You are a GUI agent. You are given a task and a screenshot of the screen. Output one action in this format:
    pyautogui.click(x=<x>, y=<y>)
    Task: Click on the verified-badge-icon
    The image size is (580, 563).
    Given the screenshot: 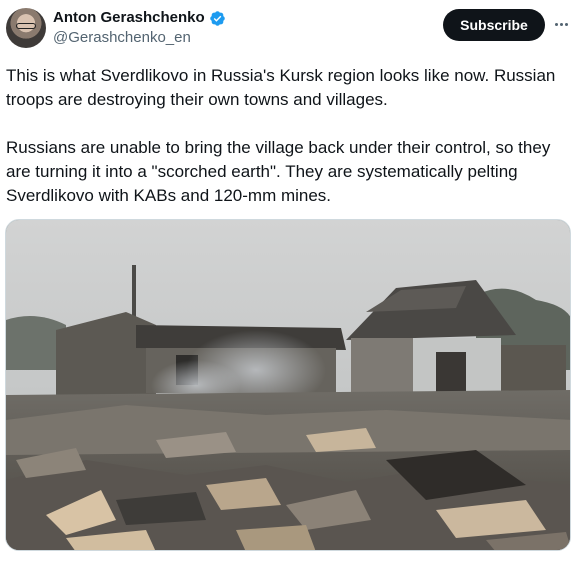 What is the action you would take?
    pyautogui.click(x=217, y=18)
    